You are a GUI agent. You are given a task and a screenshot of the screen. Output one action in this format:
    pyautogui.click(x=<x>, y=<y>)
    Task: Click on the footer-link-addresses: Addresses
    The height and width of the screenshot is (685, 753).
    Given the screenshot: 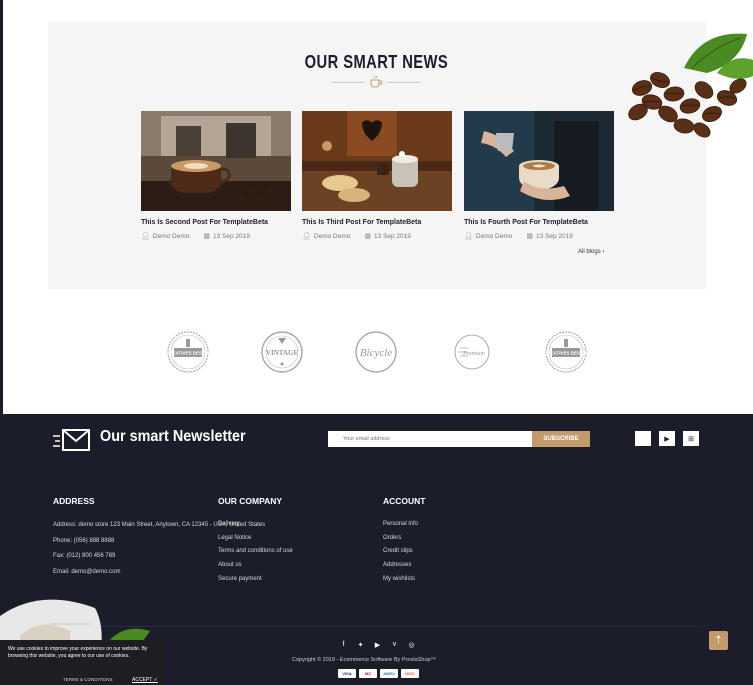 What is the action you would take?
    pyautogui.click(x=400, y=569)
    